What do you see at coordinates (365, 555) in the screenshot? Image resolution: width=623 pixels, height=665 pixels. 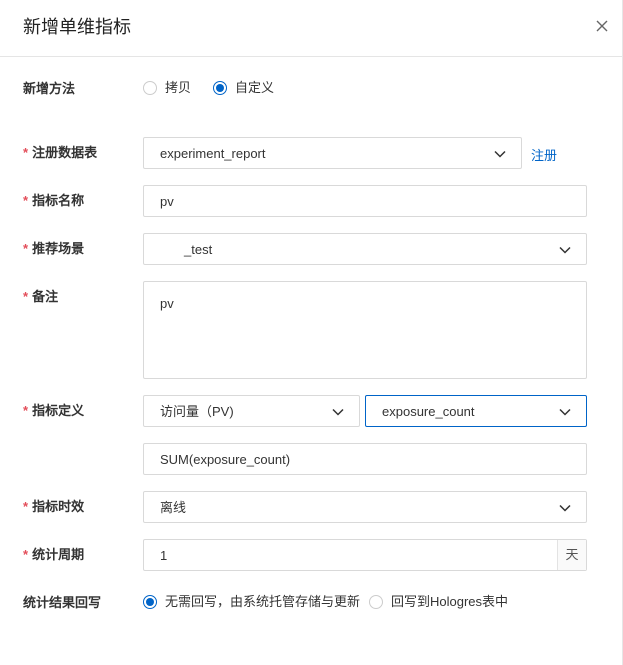 I see `period-input: 1 天` at bounding box center [365, 555].